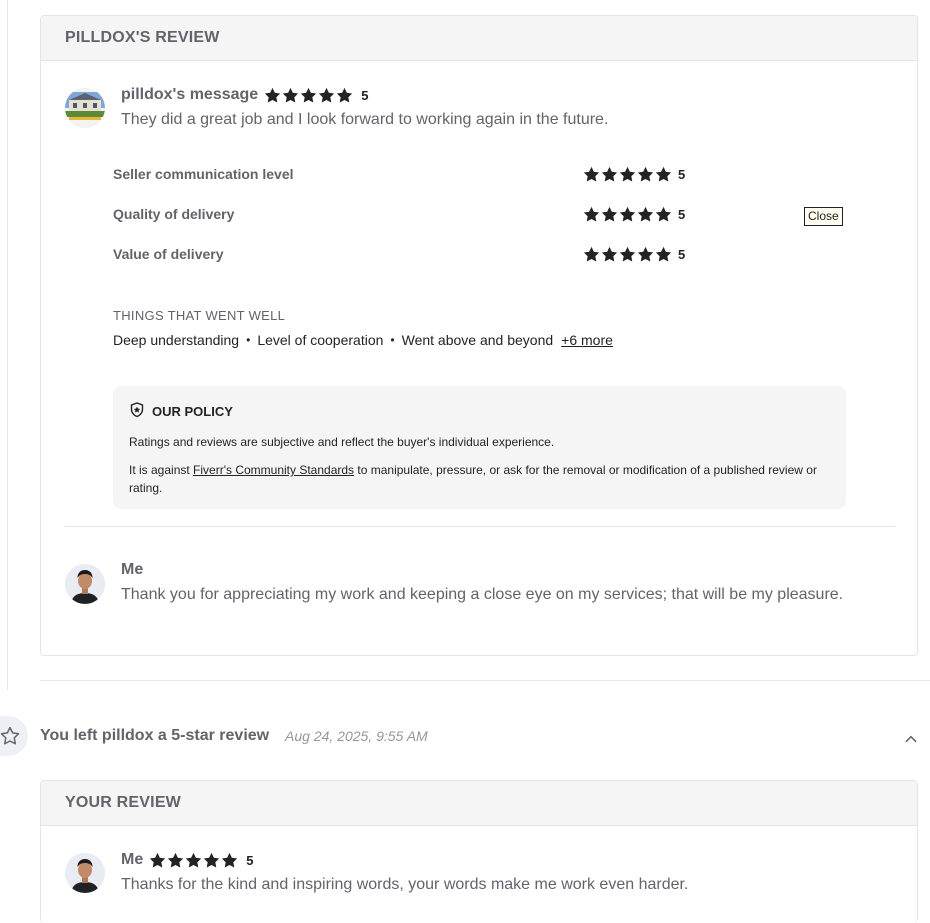 The width and height of the screenshot is (930, 923). What do you see at coordinates (480, 526) in the screenshot?
I see `reply-divider` at bounding box center [480, 526].